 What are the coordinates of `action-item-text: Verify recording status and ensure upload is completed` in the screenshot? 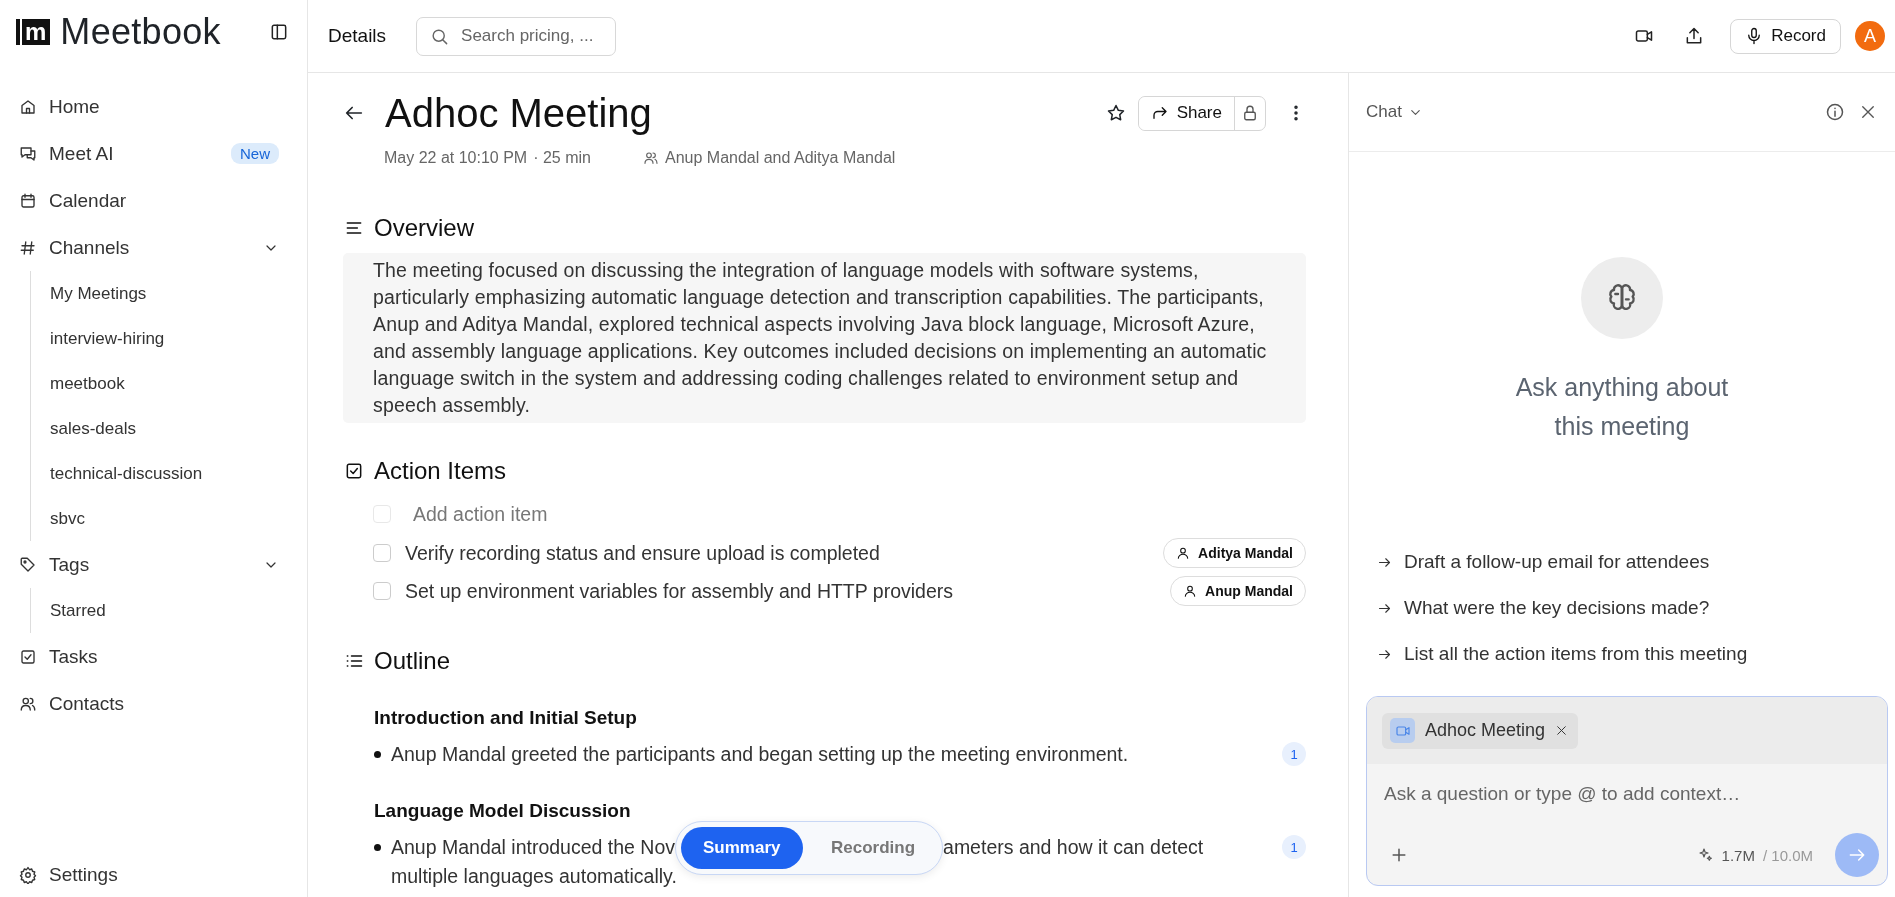 It's located at (643, 553).